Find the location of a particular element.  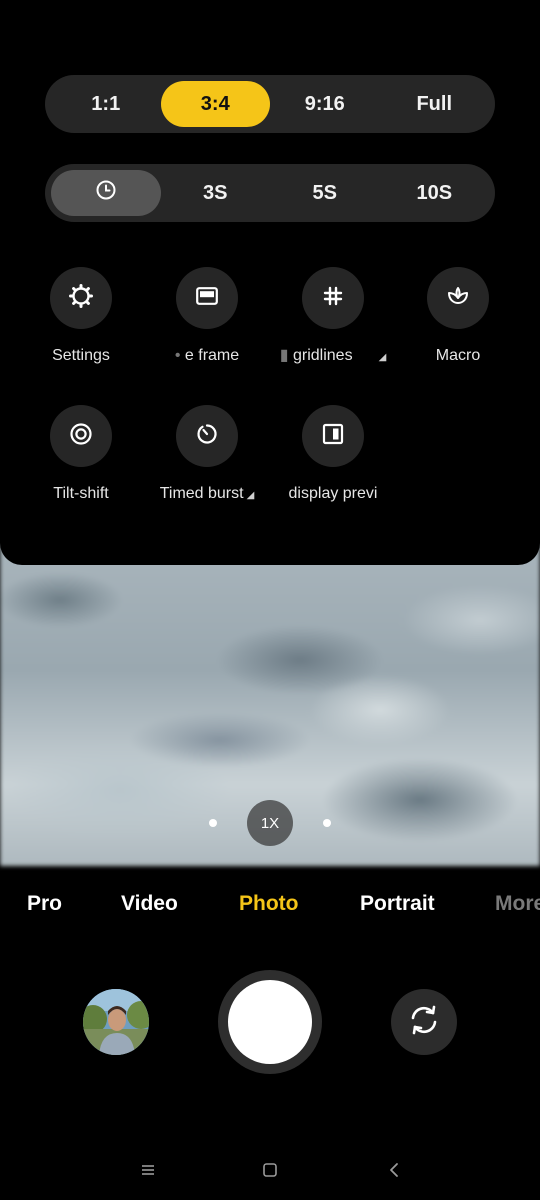

switch-camera-icon is located at coordinates (424, 1022).